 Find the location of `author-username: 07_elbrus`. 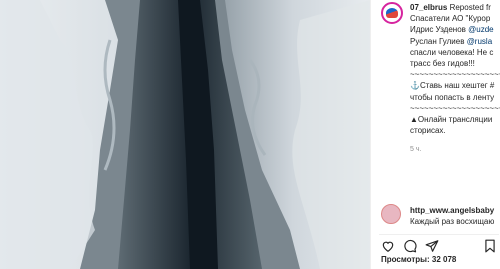

author-username: 07_elbrus is located at coordinates (428, 7).